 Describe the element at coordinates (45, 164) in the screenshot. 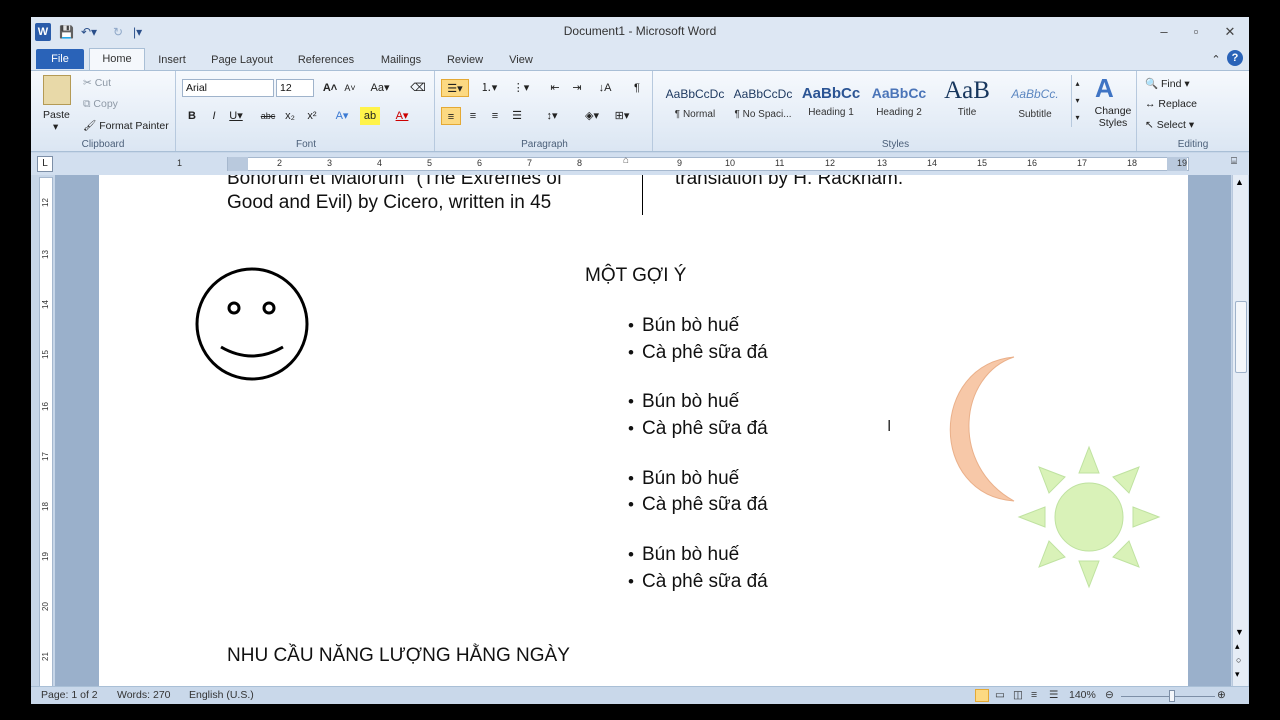

I see `tab-selector-icon: L` at that location.